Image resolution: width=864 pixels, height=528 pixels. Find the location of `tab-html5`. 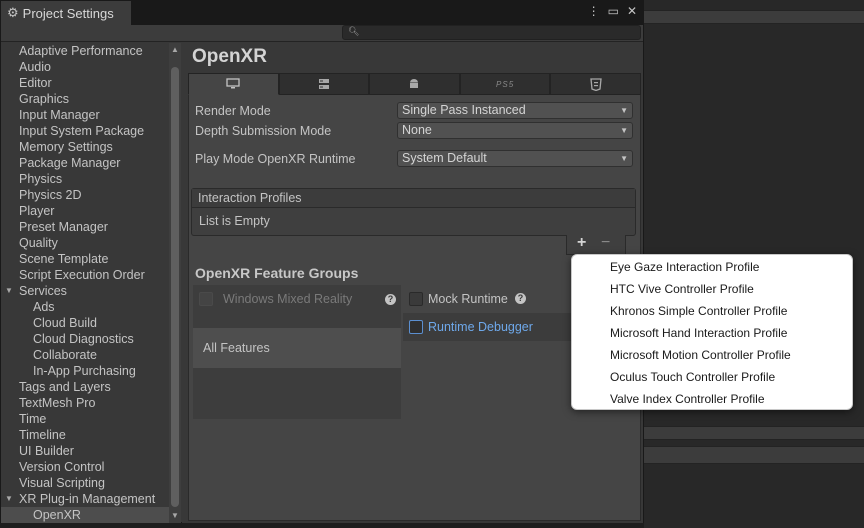

tab-html5 is located at coordinates (595, 84).